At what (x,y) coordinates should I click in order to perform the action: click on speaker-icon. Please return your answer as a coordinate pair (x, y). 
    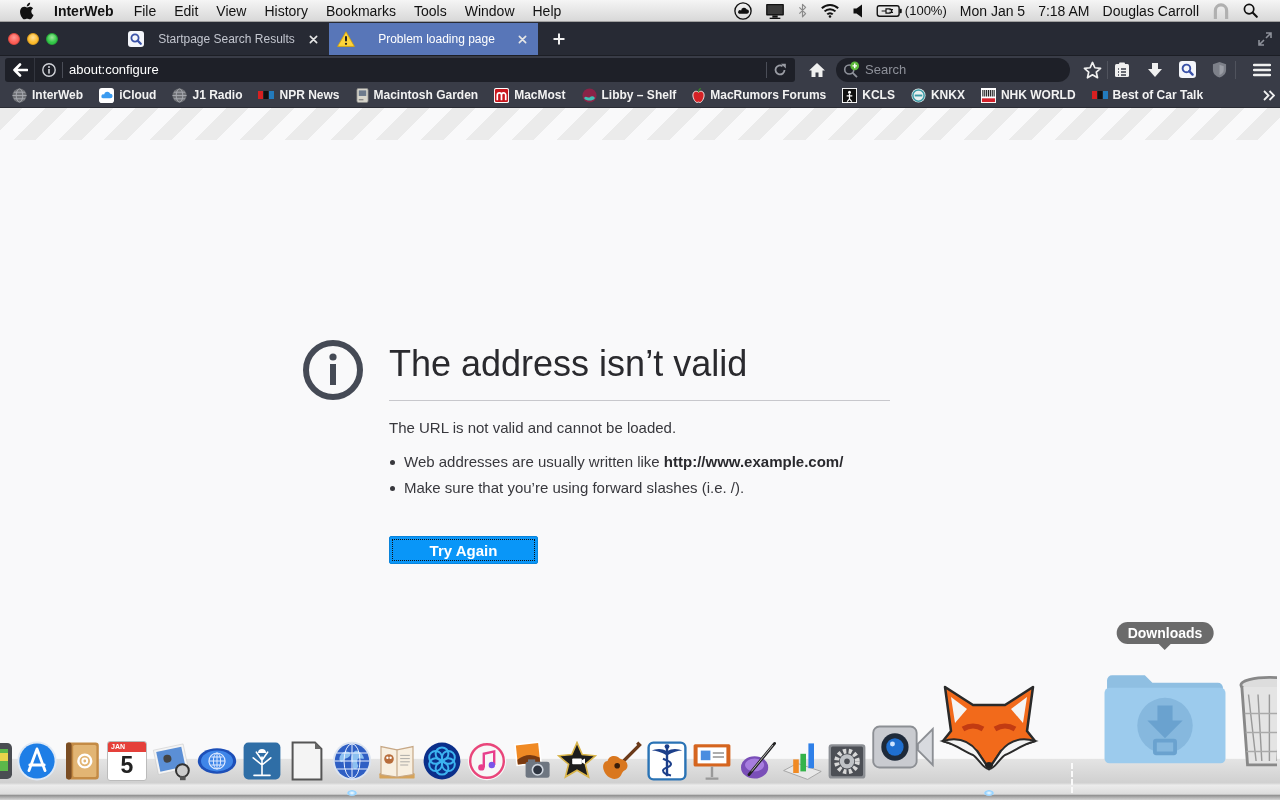
    Looking at the image, I should click on (857, 10).